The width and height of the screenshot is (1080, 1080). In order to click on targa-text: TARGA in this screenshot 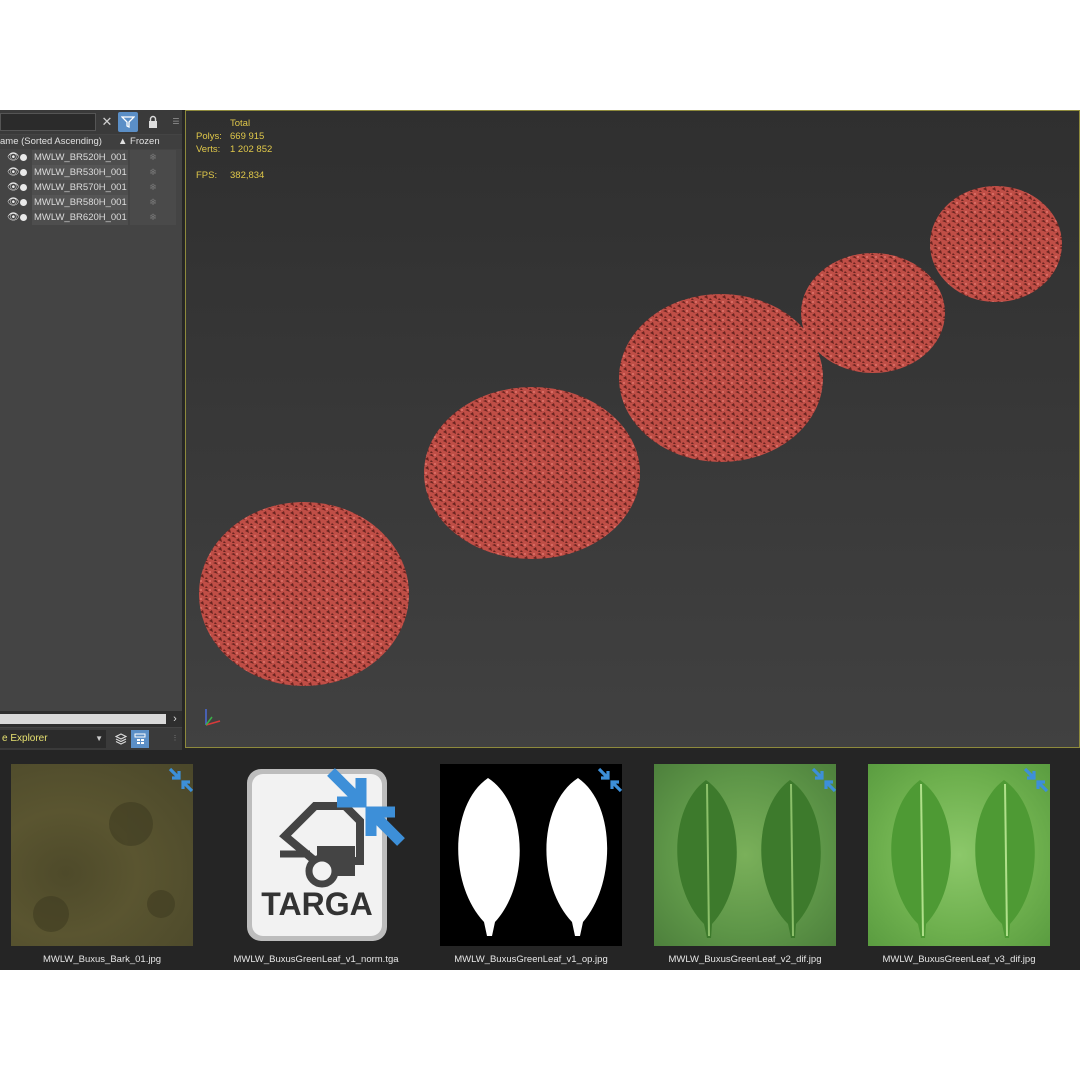, I will do `click(317, 904)`.